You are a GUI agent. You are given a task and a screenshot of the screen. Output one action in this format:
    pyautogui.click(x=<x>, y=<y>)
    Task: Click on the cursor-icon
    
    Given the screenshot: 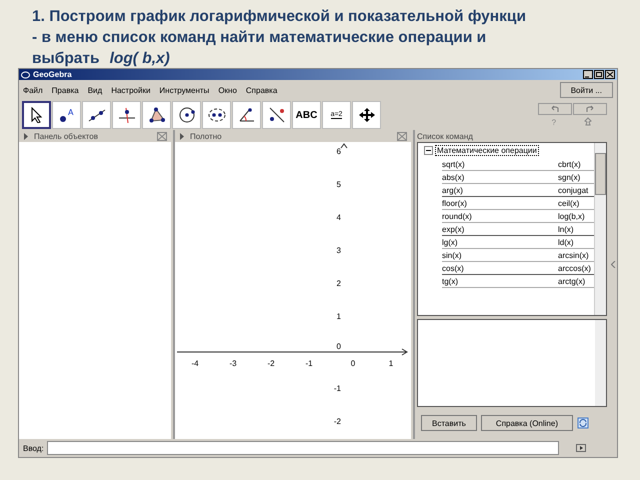 What is the action you would take?
    pyautogui.click(x=36, y=115)
    